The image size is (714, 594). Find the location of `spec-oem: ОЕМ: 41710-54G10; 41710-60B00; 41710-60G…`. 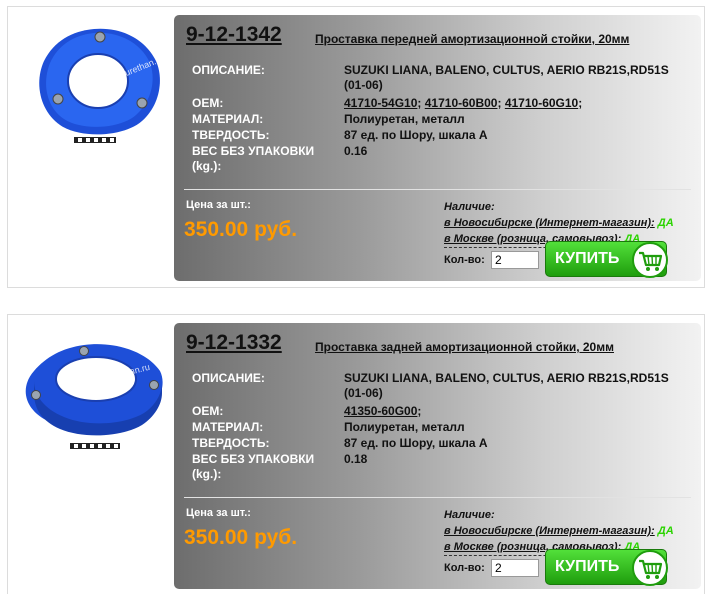

spec-oem: ОЕМ: 41710-54G10; 41710-60B00; 41710-60G… is located at coordinates (387, 103).